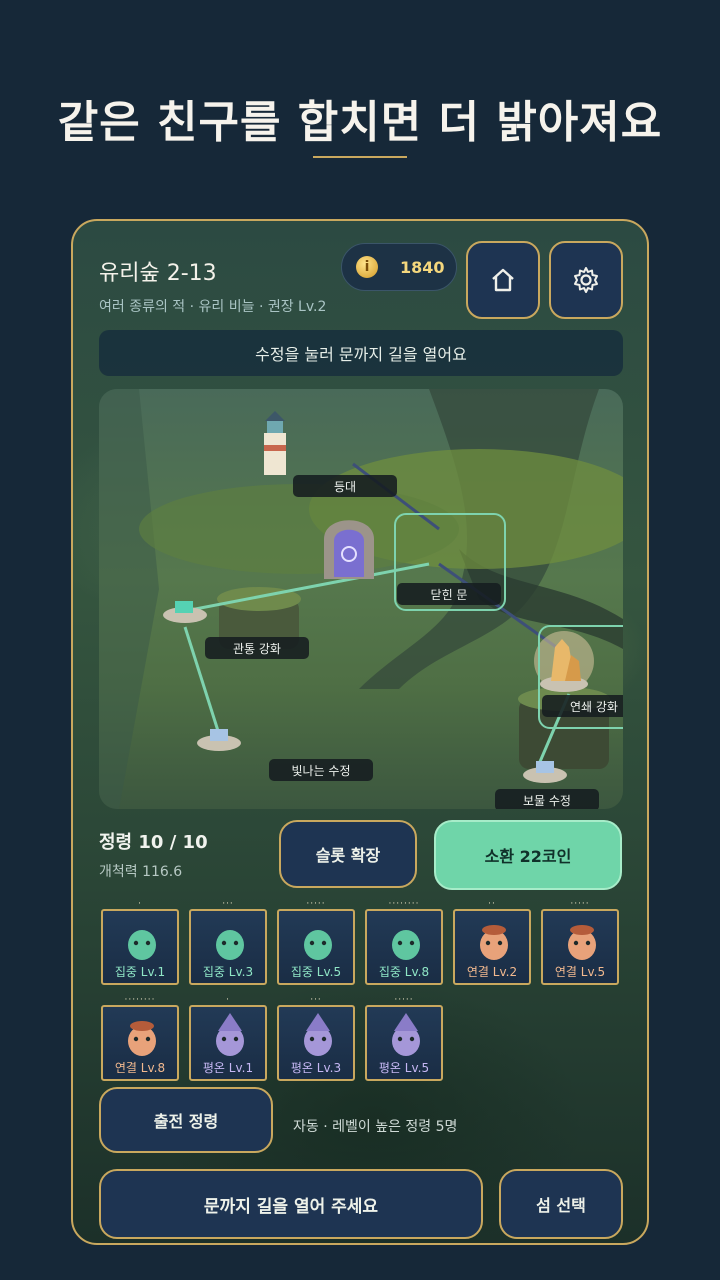 This screenshot has height=1280, width=720. I want to click on coin-icon: i, so click(367, 267).